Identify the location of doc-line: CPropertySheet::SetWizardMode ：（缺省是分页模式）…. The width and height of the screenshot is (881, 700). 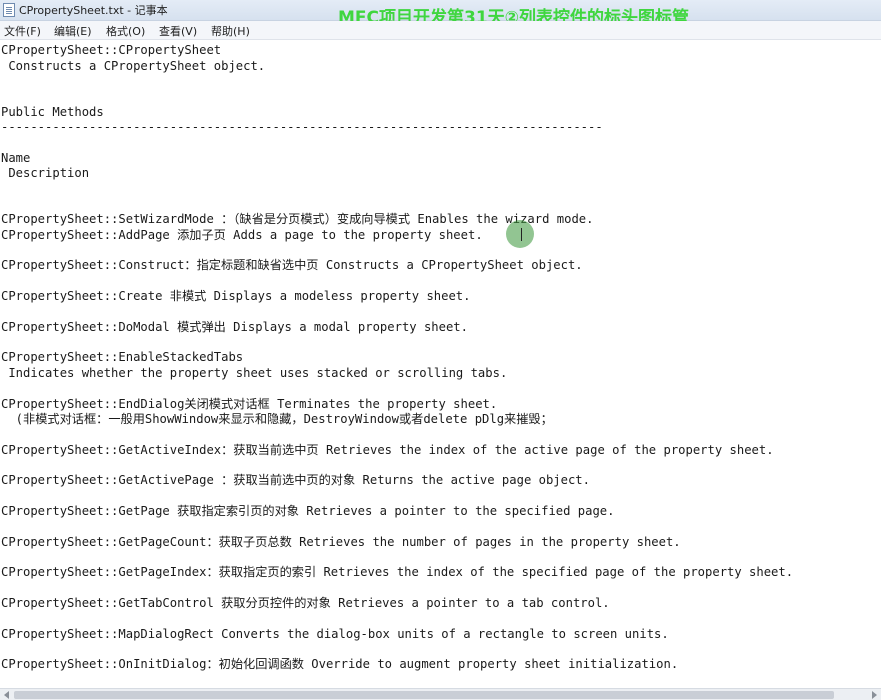
(297, 219).